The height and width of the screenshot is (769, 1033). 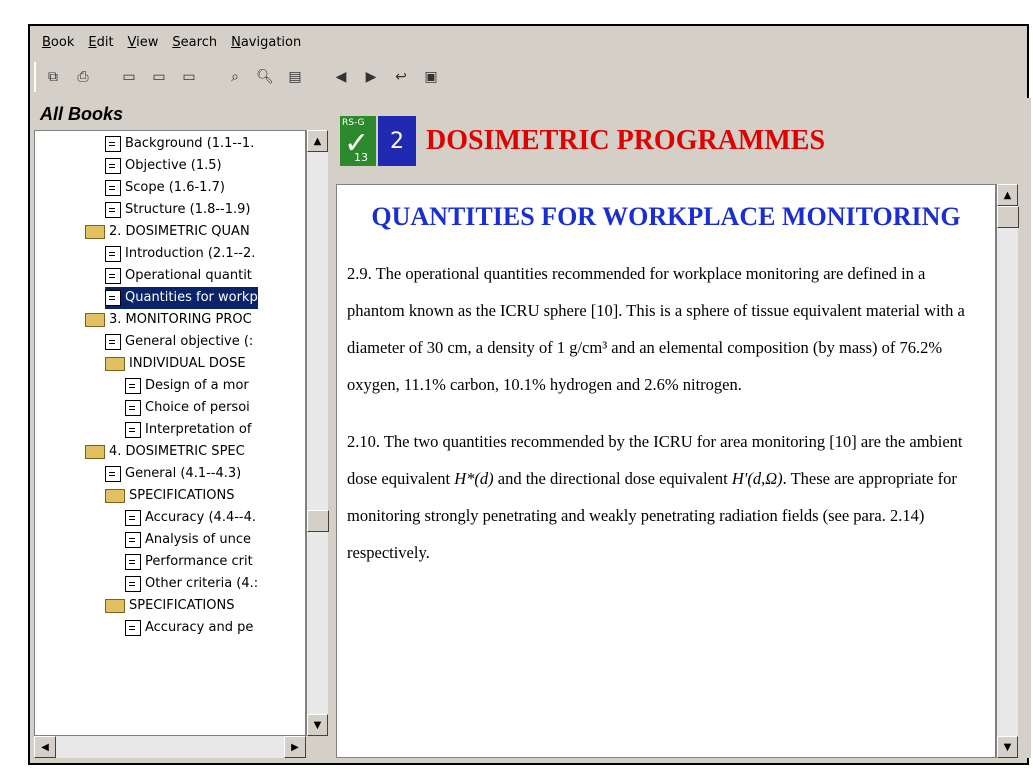 What do you see at coordinates (295, 747) in the screenshot?
I see `scroll-right-arrow: ▶` at bounding box center [295, 747].